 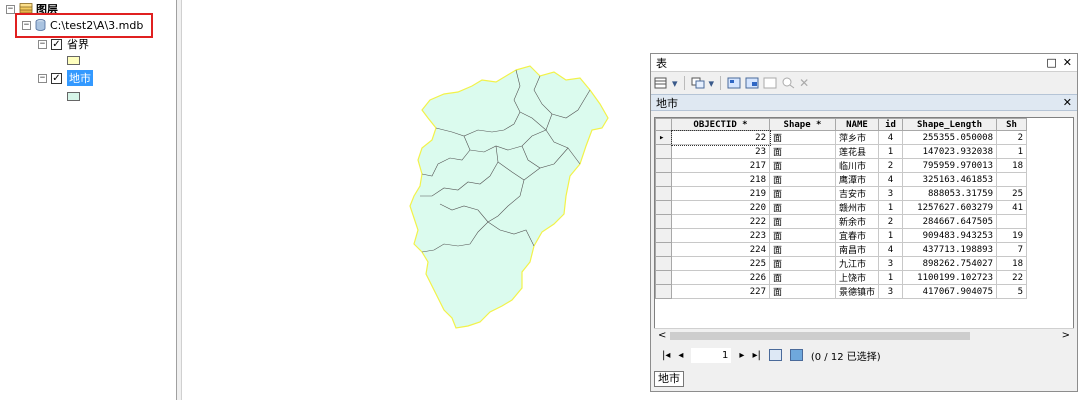 I want to click on table-row: 227 面景德镇市 3 417067.904075 5, so click(x=841, y=291).